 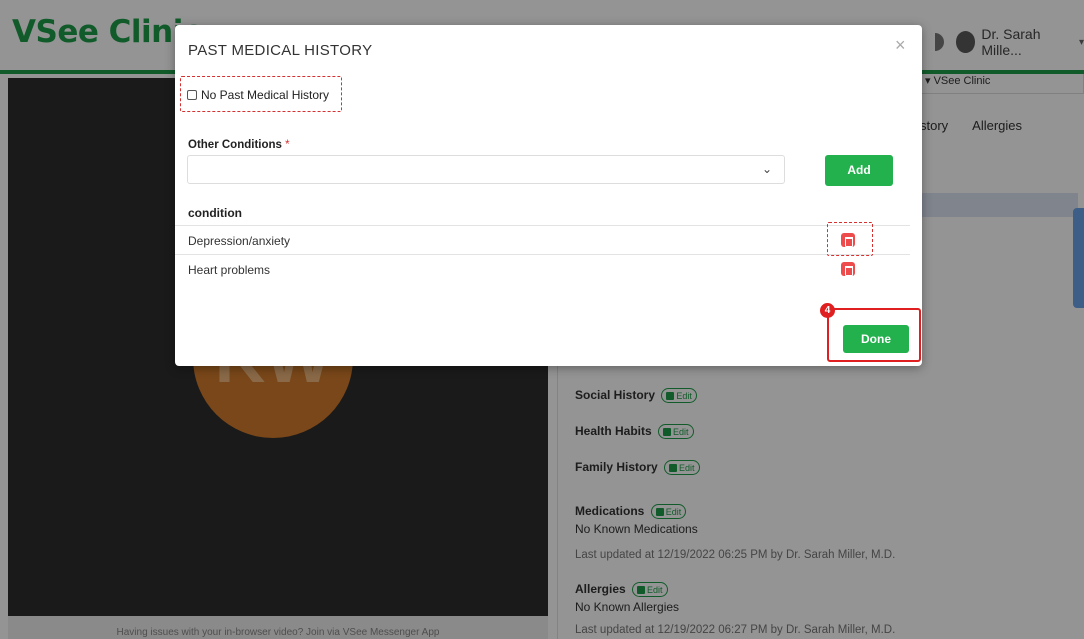 What do you see at coordinates (265, 95) in the screenshot?
I see `no-past-history-label: No Past Medical History` at bounding box center [265, 95].